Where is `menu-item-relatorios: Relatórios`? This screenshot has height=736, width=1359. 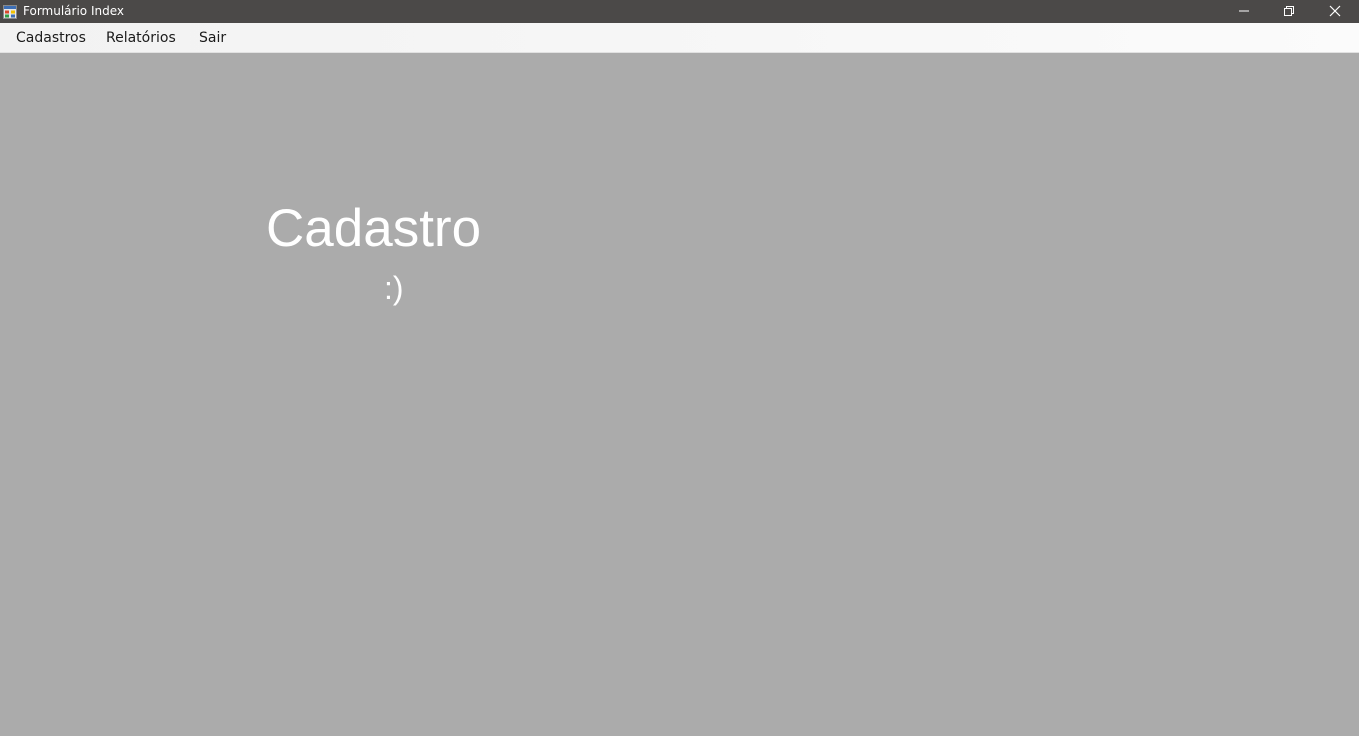 menu-item-relatorios: Relatórios is located at coordinates (141, 38).